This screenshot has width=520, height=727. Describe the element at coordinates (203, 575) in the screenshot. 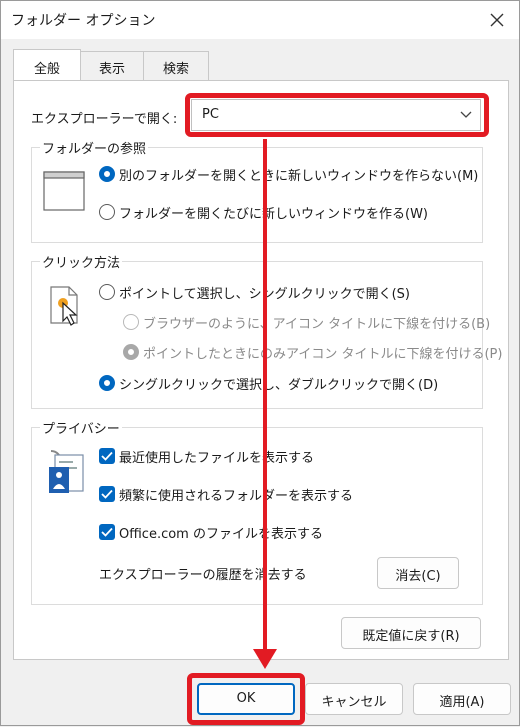

I see `clear-history-label: エクスプローラーの履歴を消去する` at that location.